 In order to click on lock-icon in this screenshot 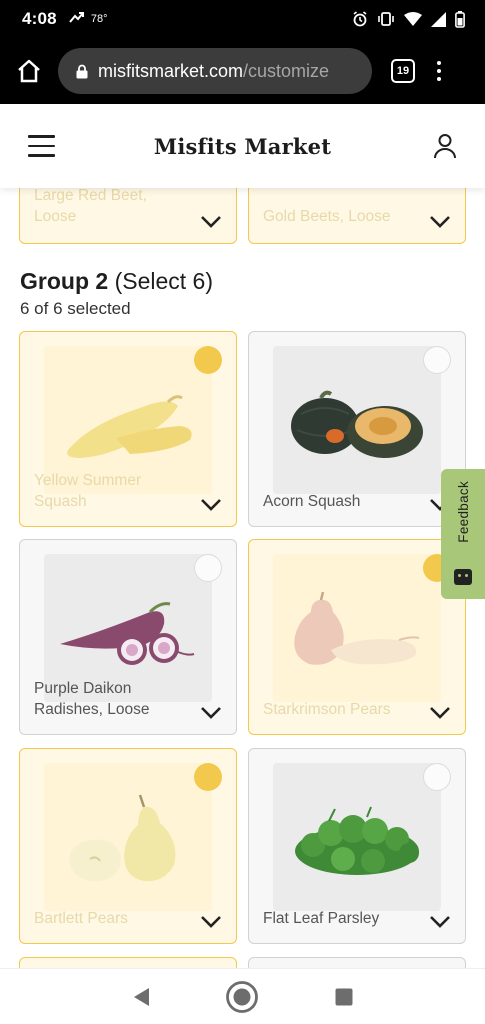, I will do `click(82, 71)`.